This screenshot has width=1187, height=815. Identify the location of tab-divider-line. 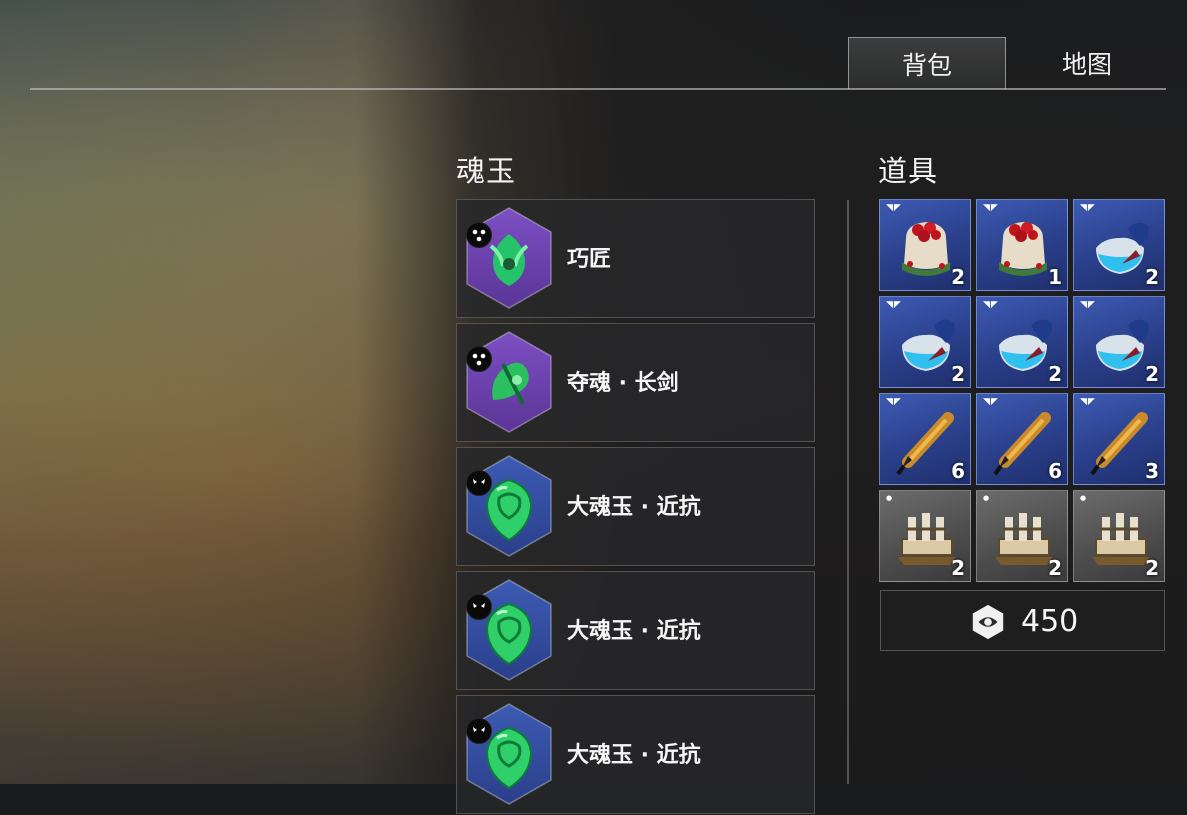
(598, 89).